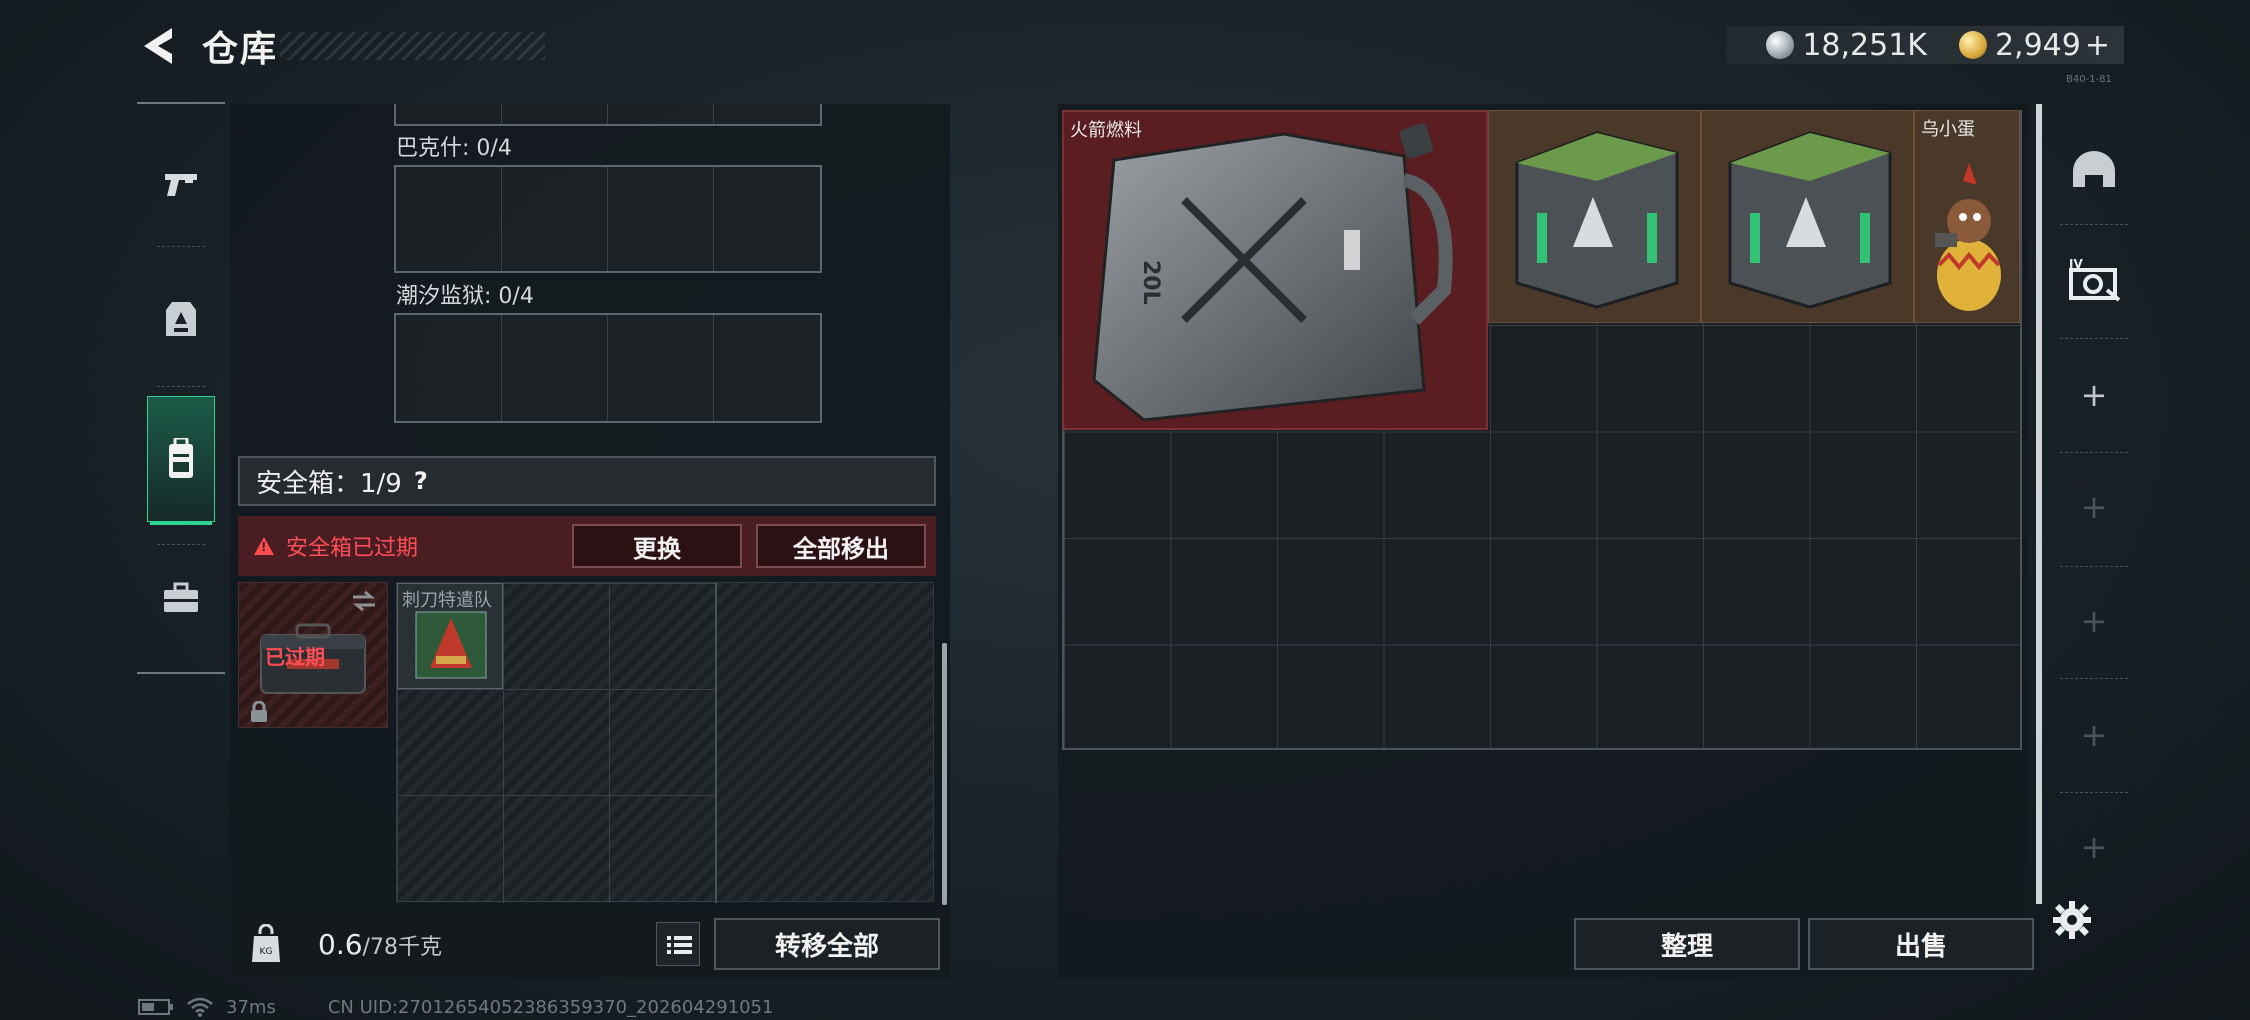 This screenshot has height=1020, width=2250. What do you see at coordinates (1272, 272) in the screenshot?
I see `fuel-canister-icon: 20L` at bounding box center [1272, 272].